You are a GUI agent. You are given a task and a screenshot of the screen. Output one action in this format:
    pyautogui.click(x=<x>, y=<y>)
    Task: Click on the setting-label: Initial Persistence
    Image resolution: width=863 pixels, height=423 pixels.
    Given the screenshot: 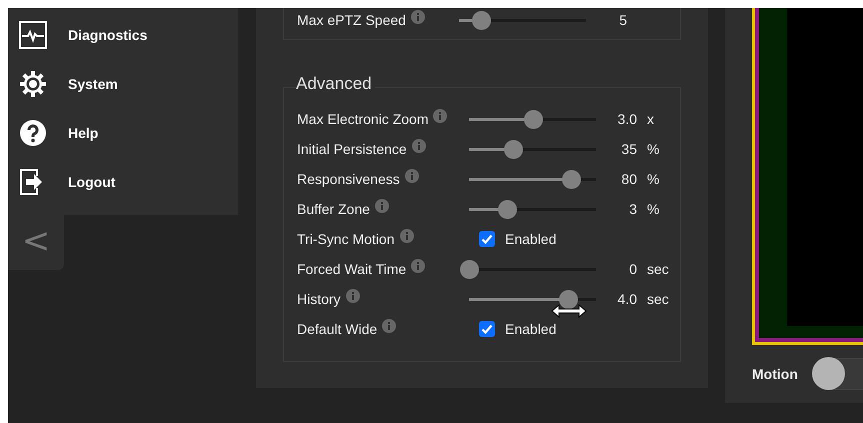 What is the action you would take?
    pyautogui.click(x=352, y=149)
    